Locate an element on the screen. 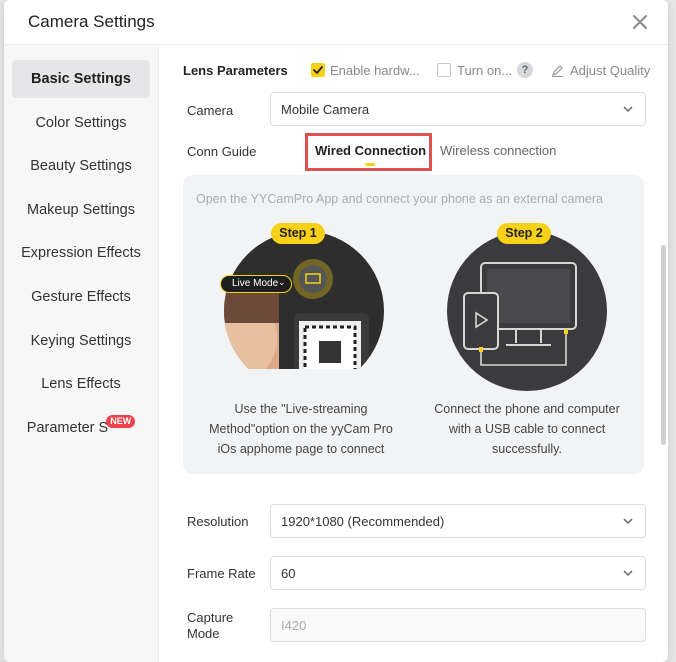 The image size is (676, 662). tab-wireless-connection: Wireless connection is located at coordinates (498, 150).